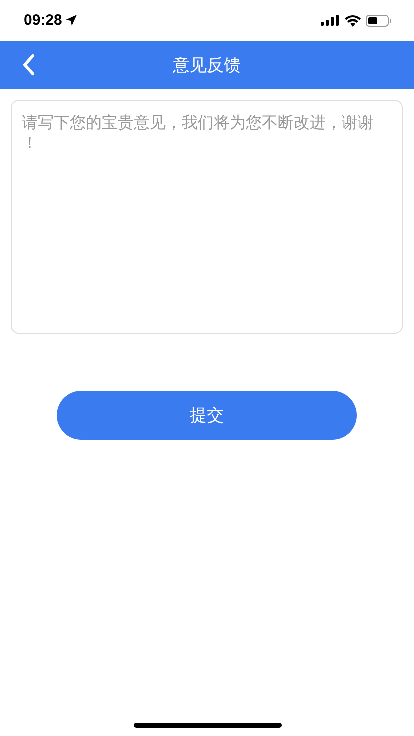  I want to click on battery-icon, so click(379, 20).